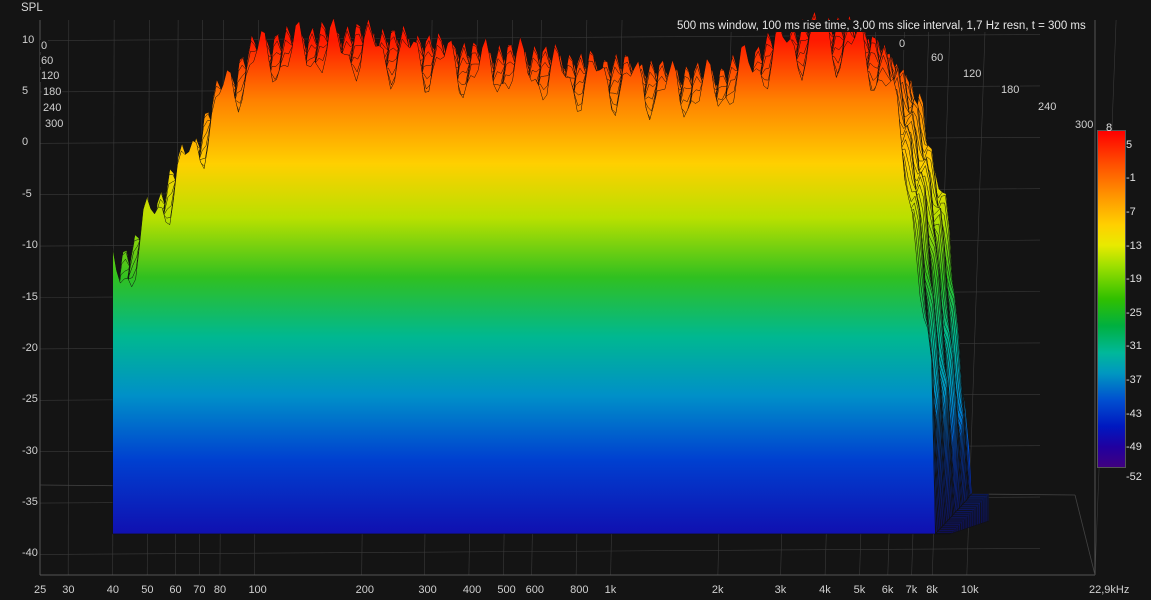 This screenshot has height=600, width=1151. Describe the element at coordinates (68, 590) in the screenshot. I see `x-tick-label: 30` at that location.